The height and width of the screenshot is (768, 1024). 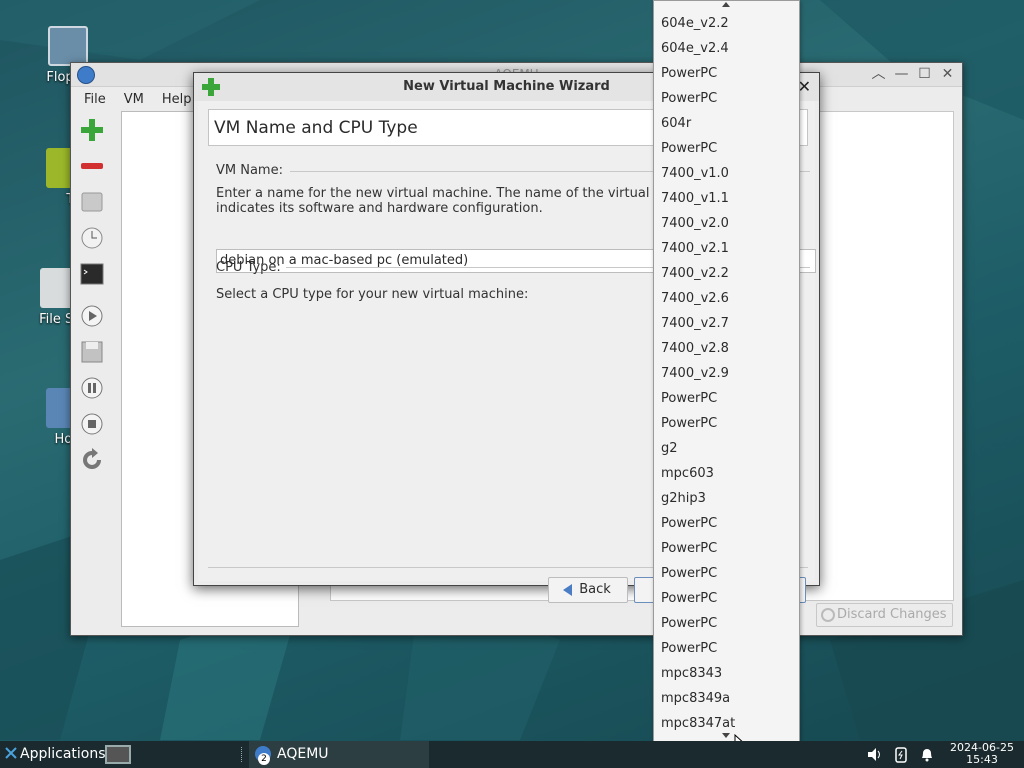 I want to click on remove-vm-icon, so click(x=92, y=166).